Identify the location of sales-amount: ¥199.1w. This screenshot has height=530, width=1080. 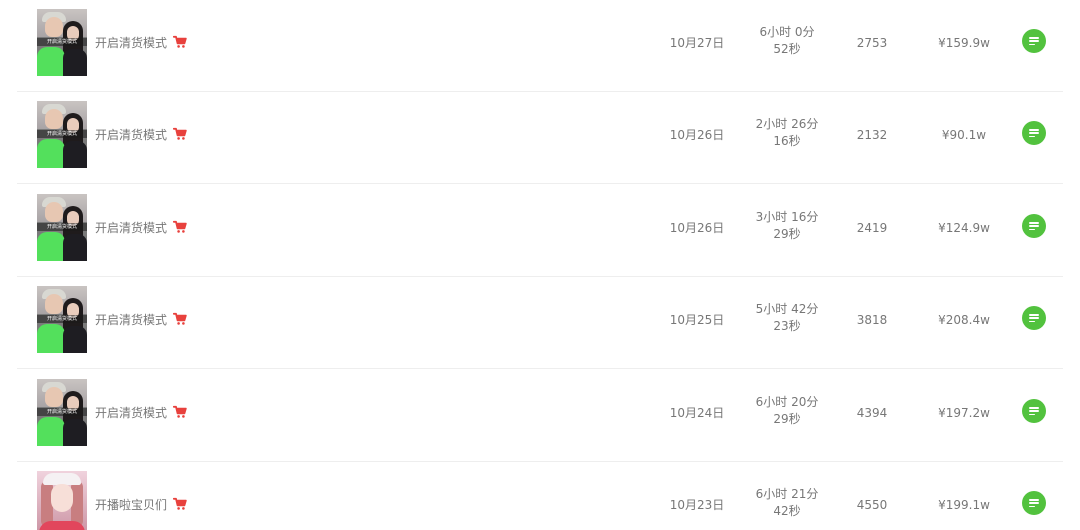
(964, 505).